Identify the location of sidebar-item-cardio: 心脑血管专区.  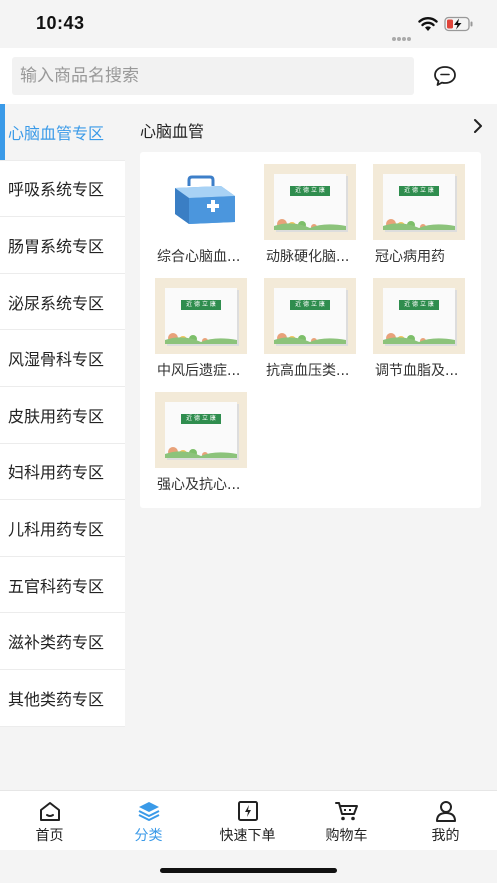
(62, 132).